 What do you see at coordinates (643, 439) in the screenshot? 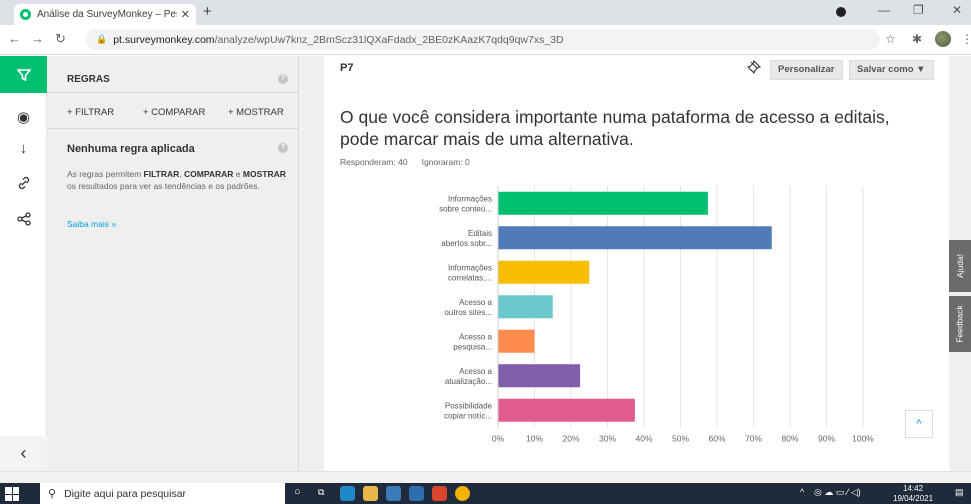
I see `x-tick-label: 40%` at bounding box center [643, 439].